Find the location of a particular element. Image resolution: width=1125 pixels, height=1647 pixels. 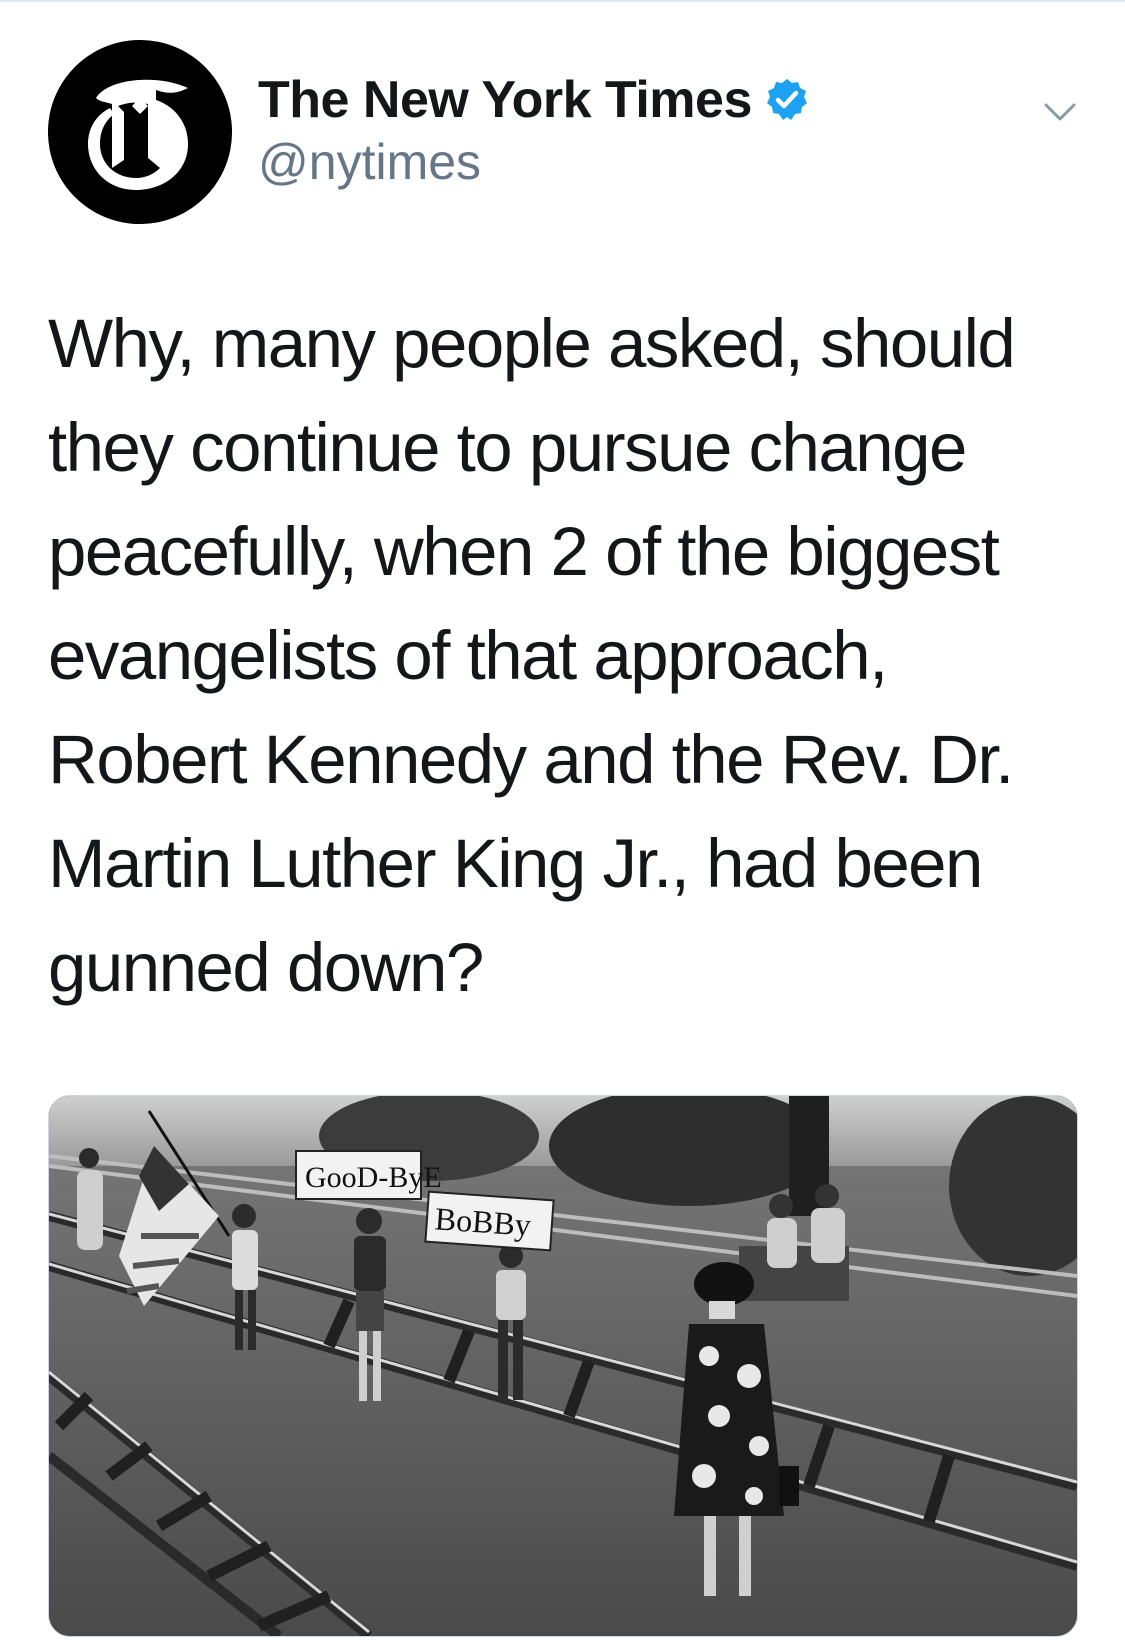

bobby-sign-text: BoBBy is located at coordinates (483, 1221).